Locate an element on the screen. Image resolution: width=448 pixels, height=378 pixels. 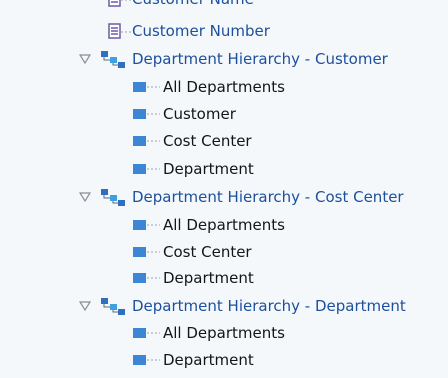
tree-item-label: Department Hierarchy - Customer is located at coordinates (260, 59).